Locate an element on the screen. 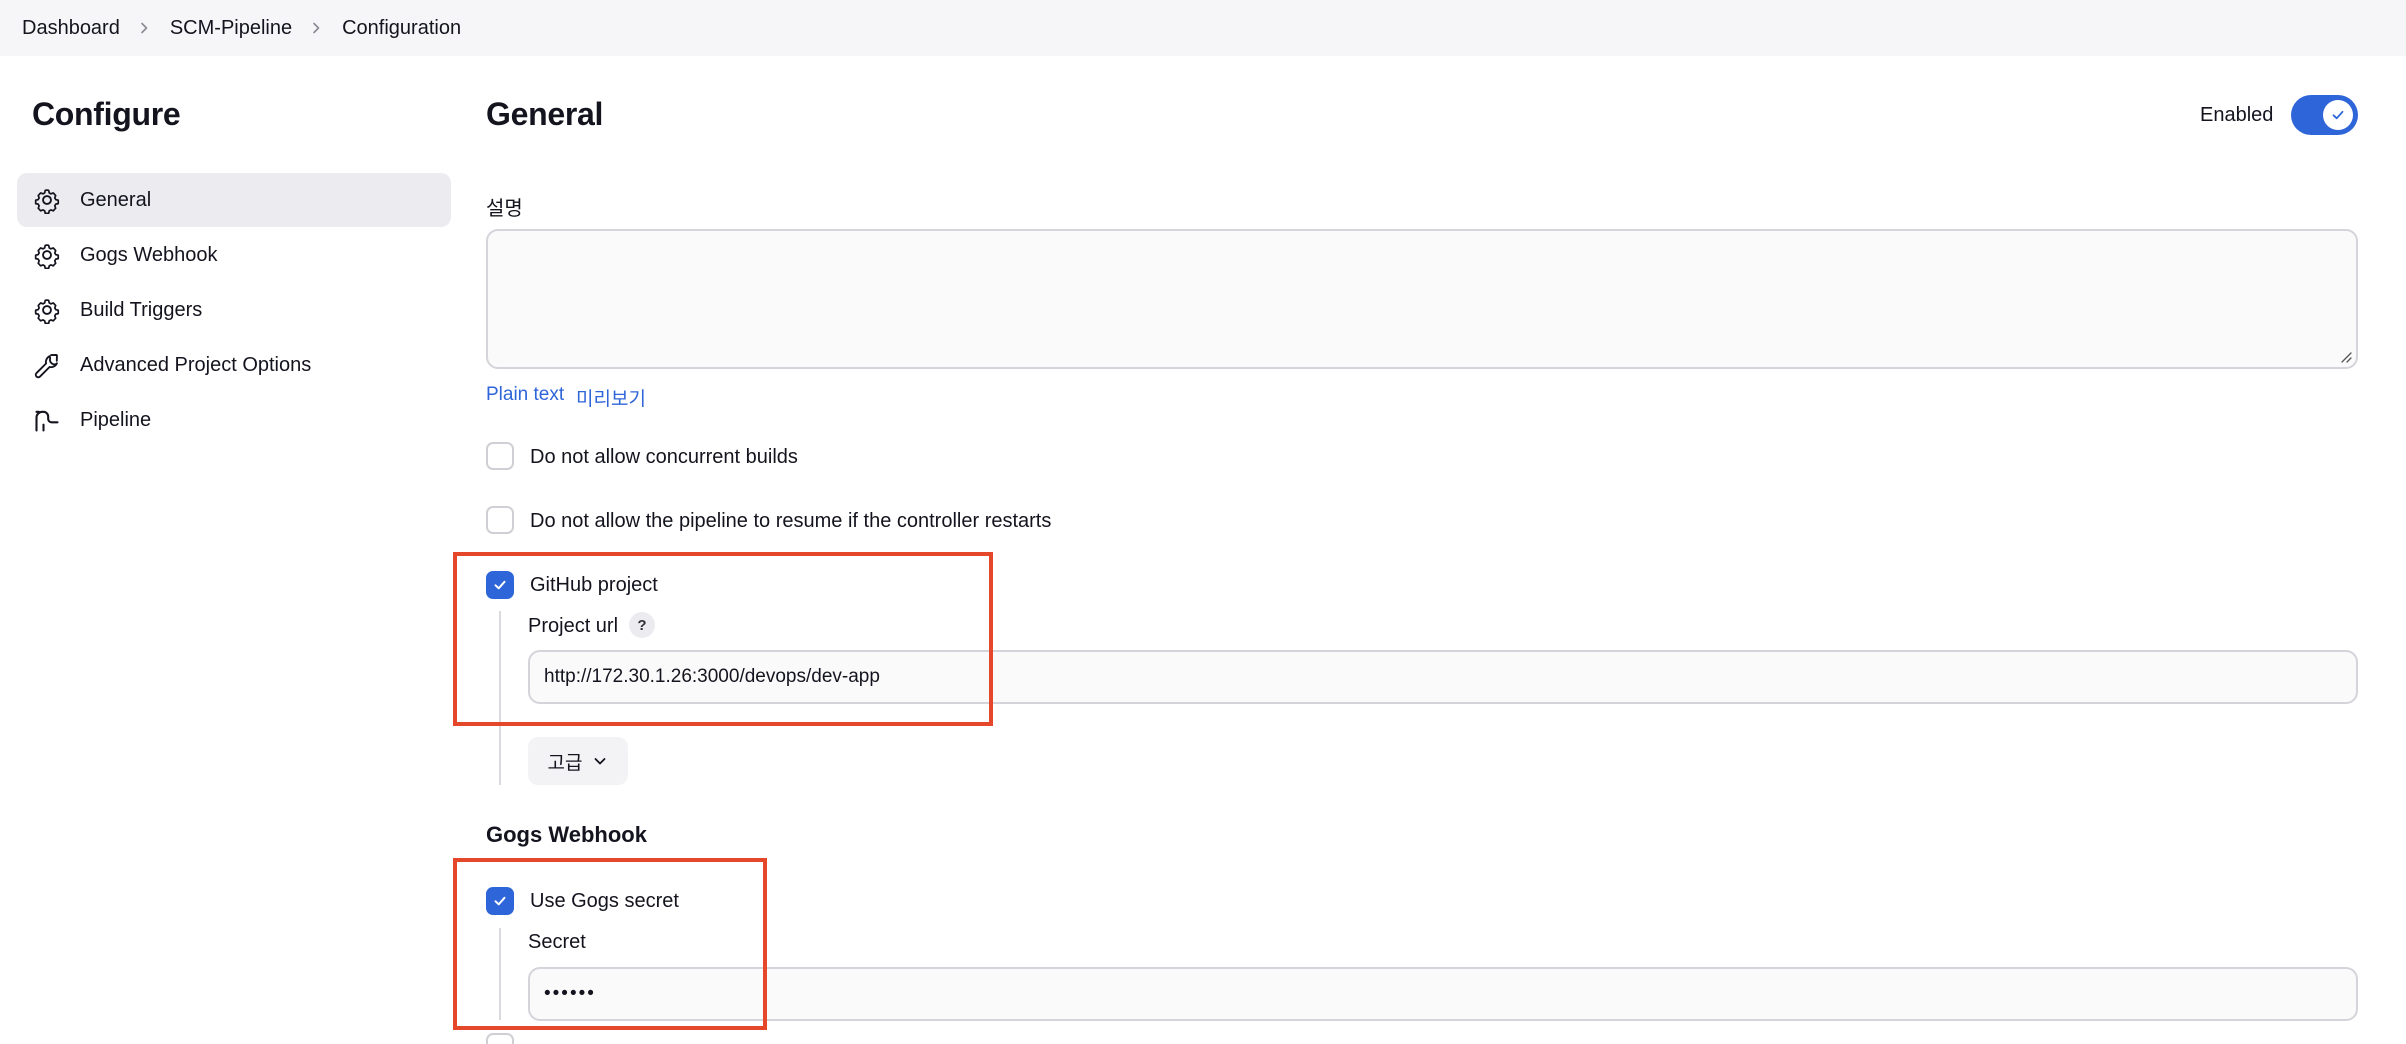 The image size is (2406, 1044). project-url-label: Project url is located at coordinates (573, 626).